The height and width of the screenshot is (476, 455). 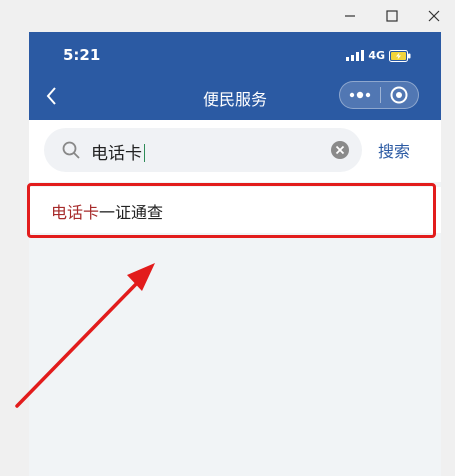 I want to click on search-bar: 电话卡 搜索, so click(x=235, y=151).